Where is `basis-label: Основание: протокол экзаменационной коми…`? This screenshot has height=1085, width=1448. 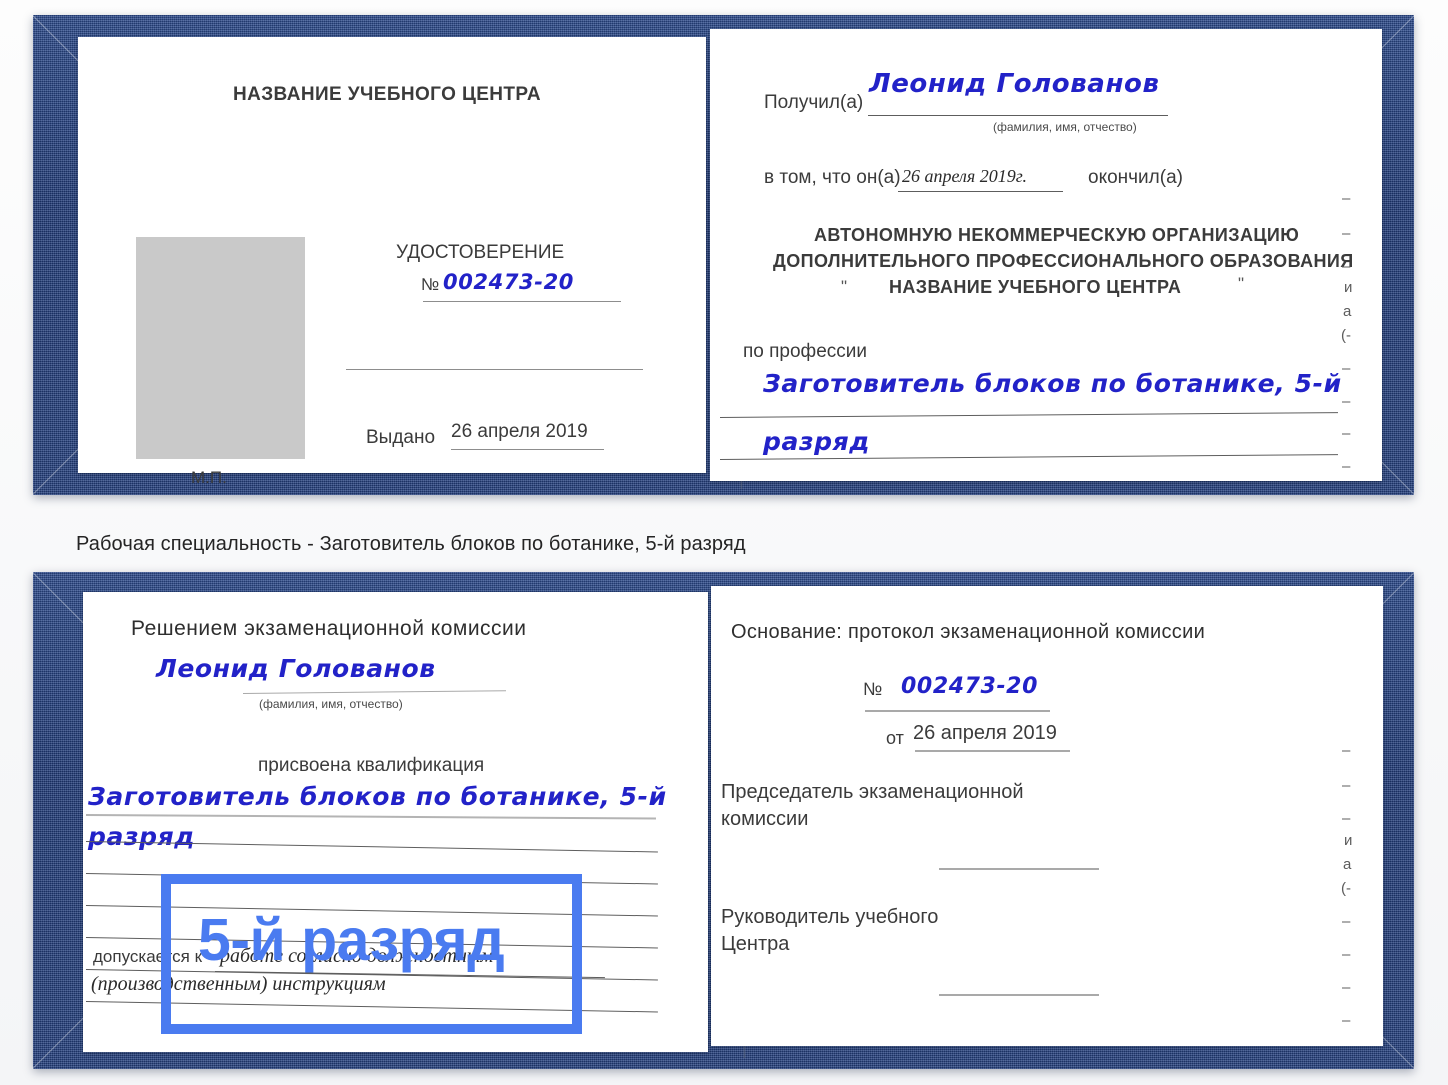
basis-label: Основание: протокол экзаменационной коми… is located at coordinates (968, 632).